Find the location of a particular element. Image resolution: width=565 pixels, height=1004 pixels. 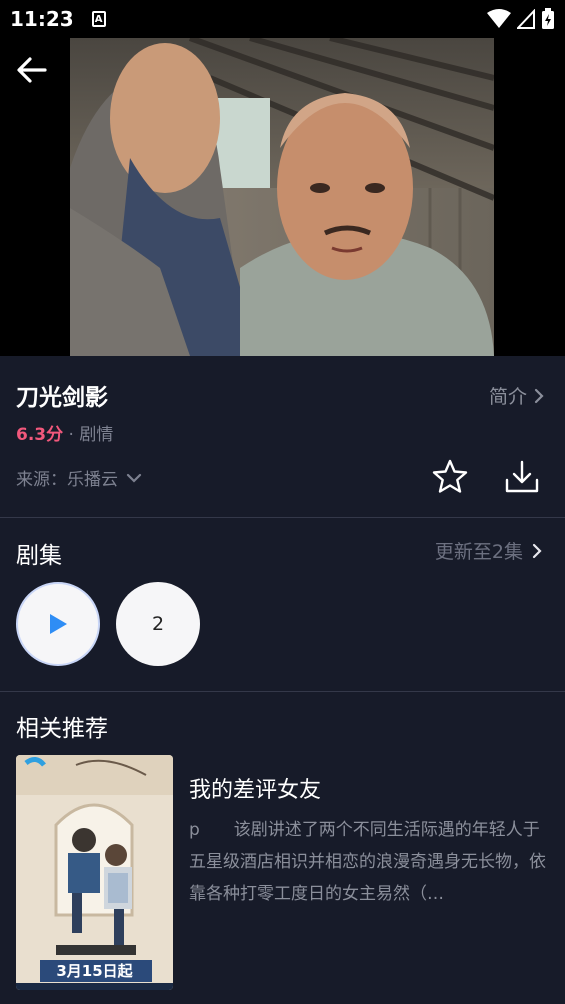

episodes-update-button: 更新至2集 is located at coordinates (489, 550).